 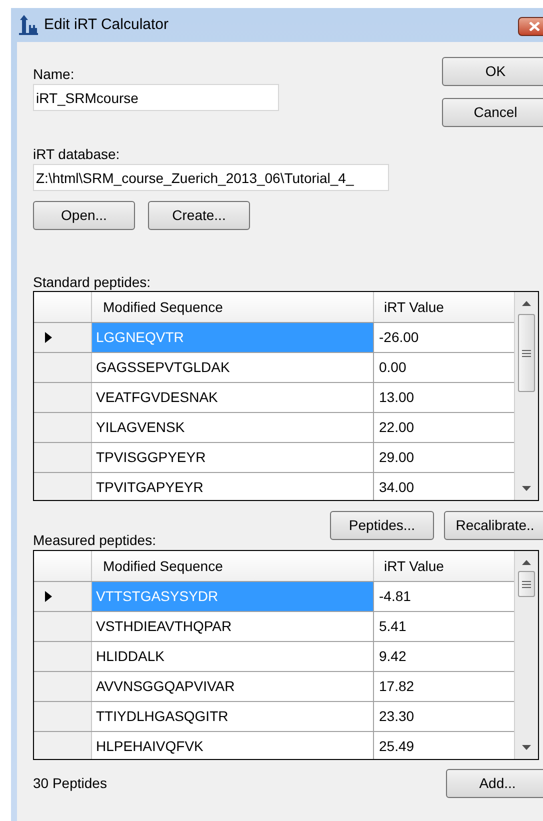 I want to click on close-icon, so click(x=534, y=26).